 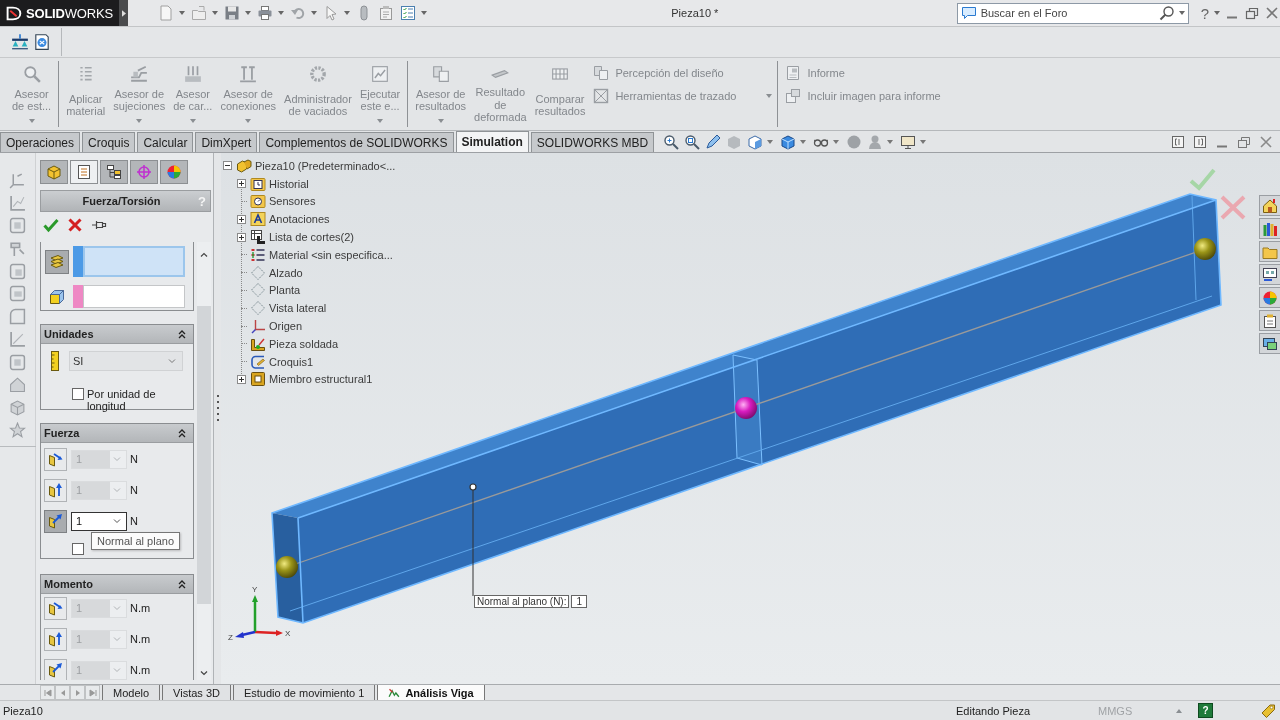 I want to click on value-field: 1, so click(x=99, y=521).